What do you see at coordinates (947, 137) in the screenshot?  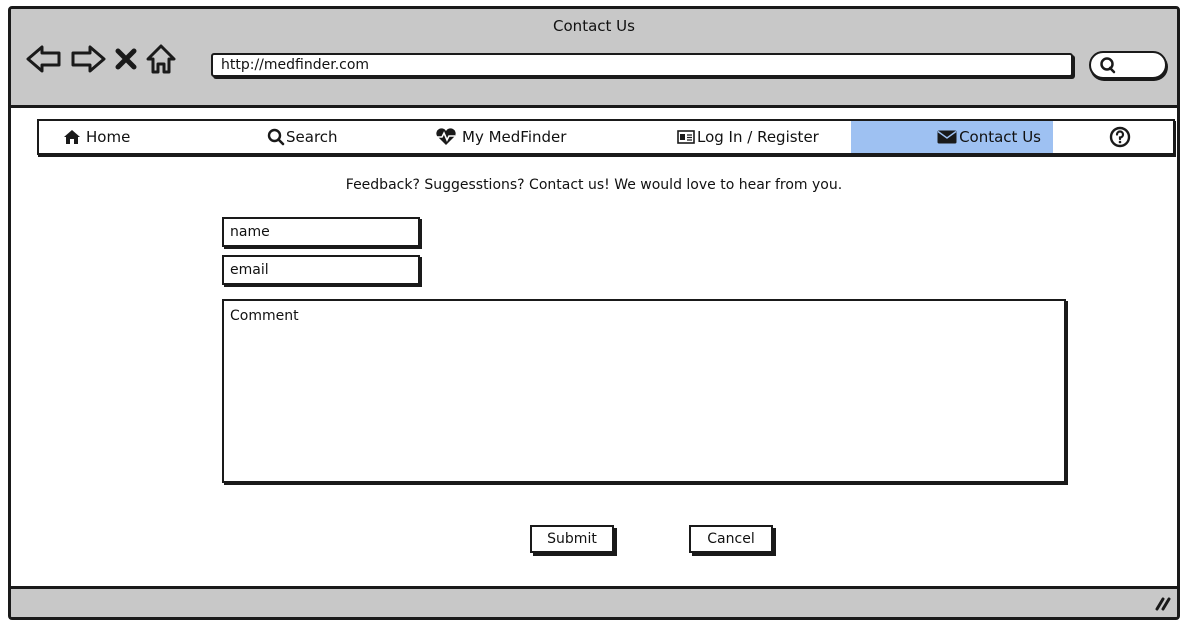 I see `envelope-icon` at bounding box center [947, 137].